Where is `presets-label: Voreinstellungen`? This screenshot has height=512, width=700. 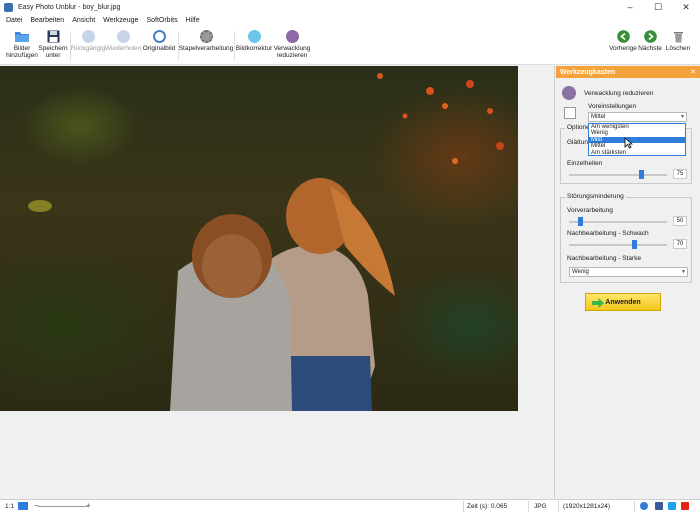
presets-label: Voreinstellungen is located at coordinates (612, 106).